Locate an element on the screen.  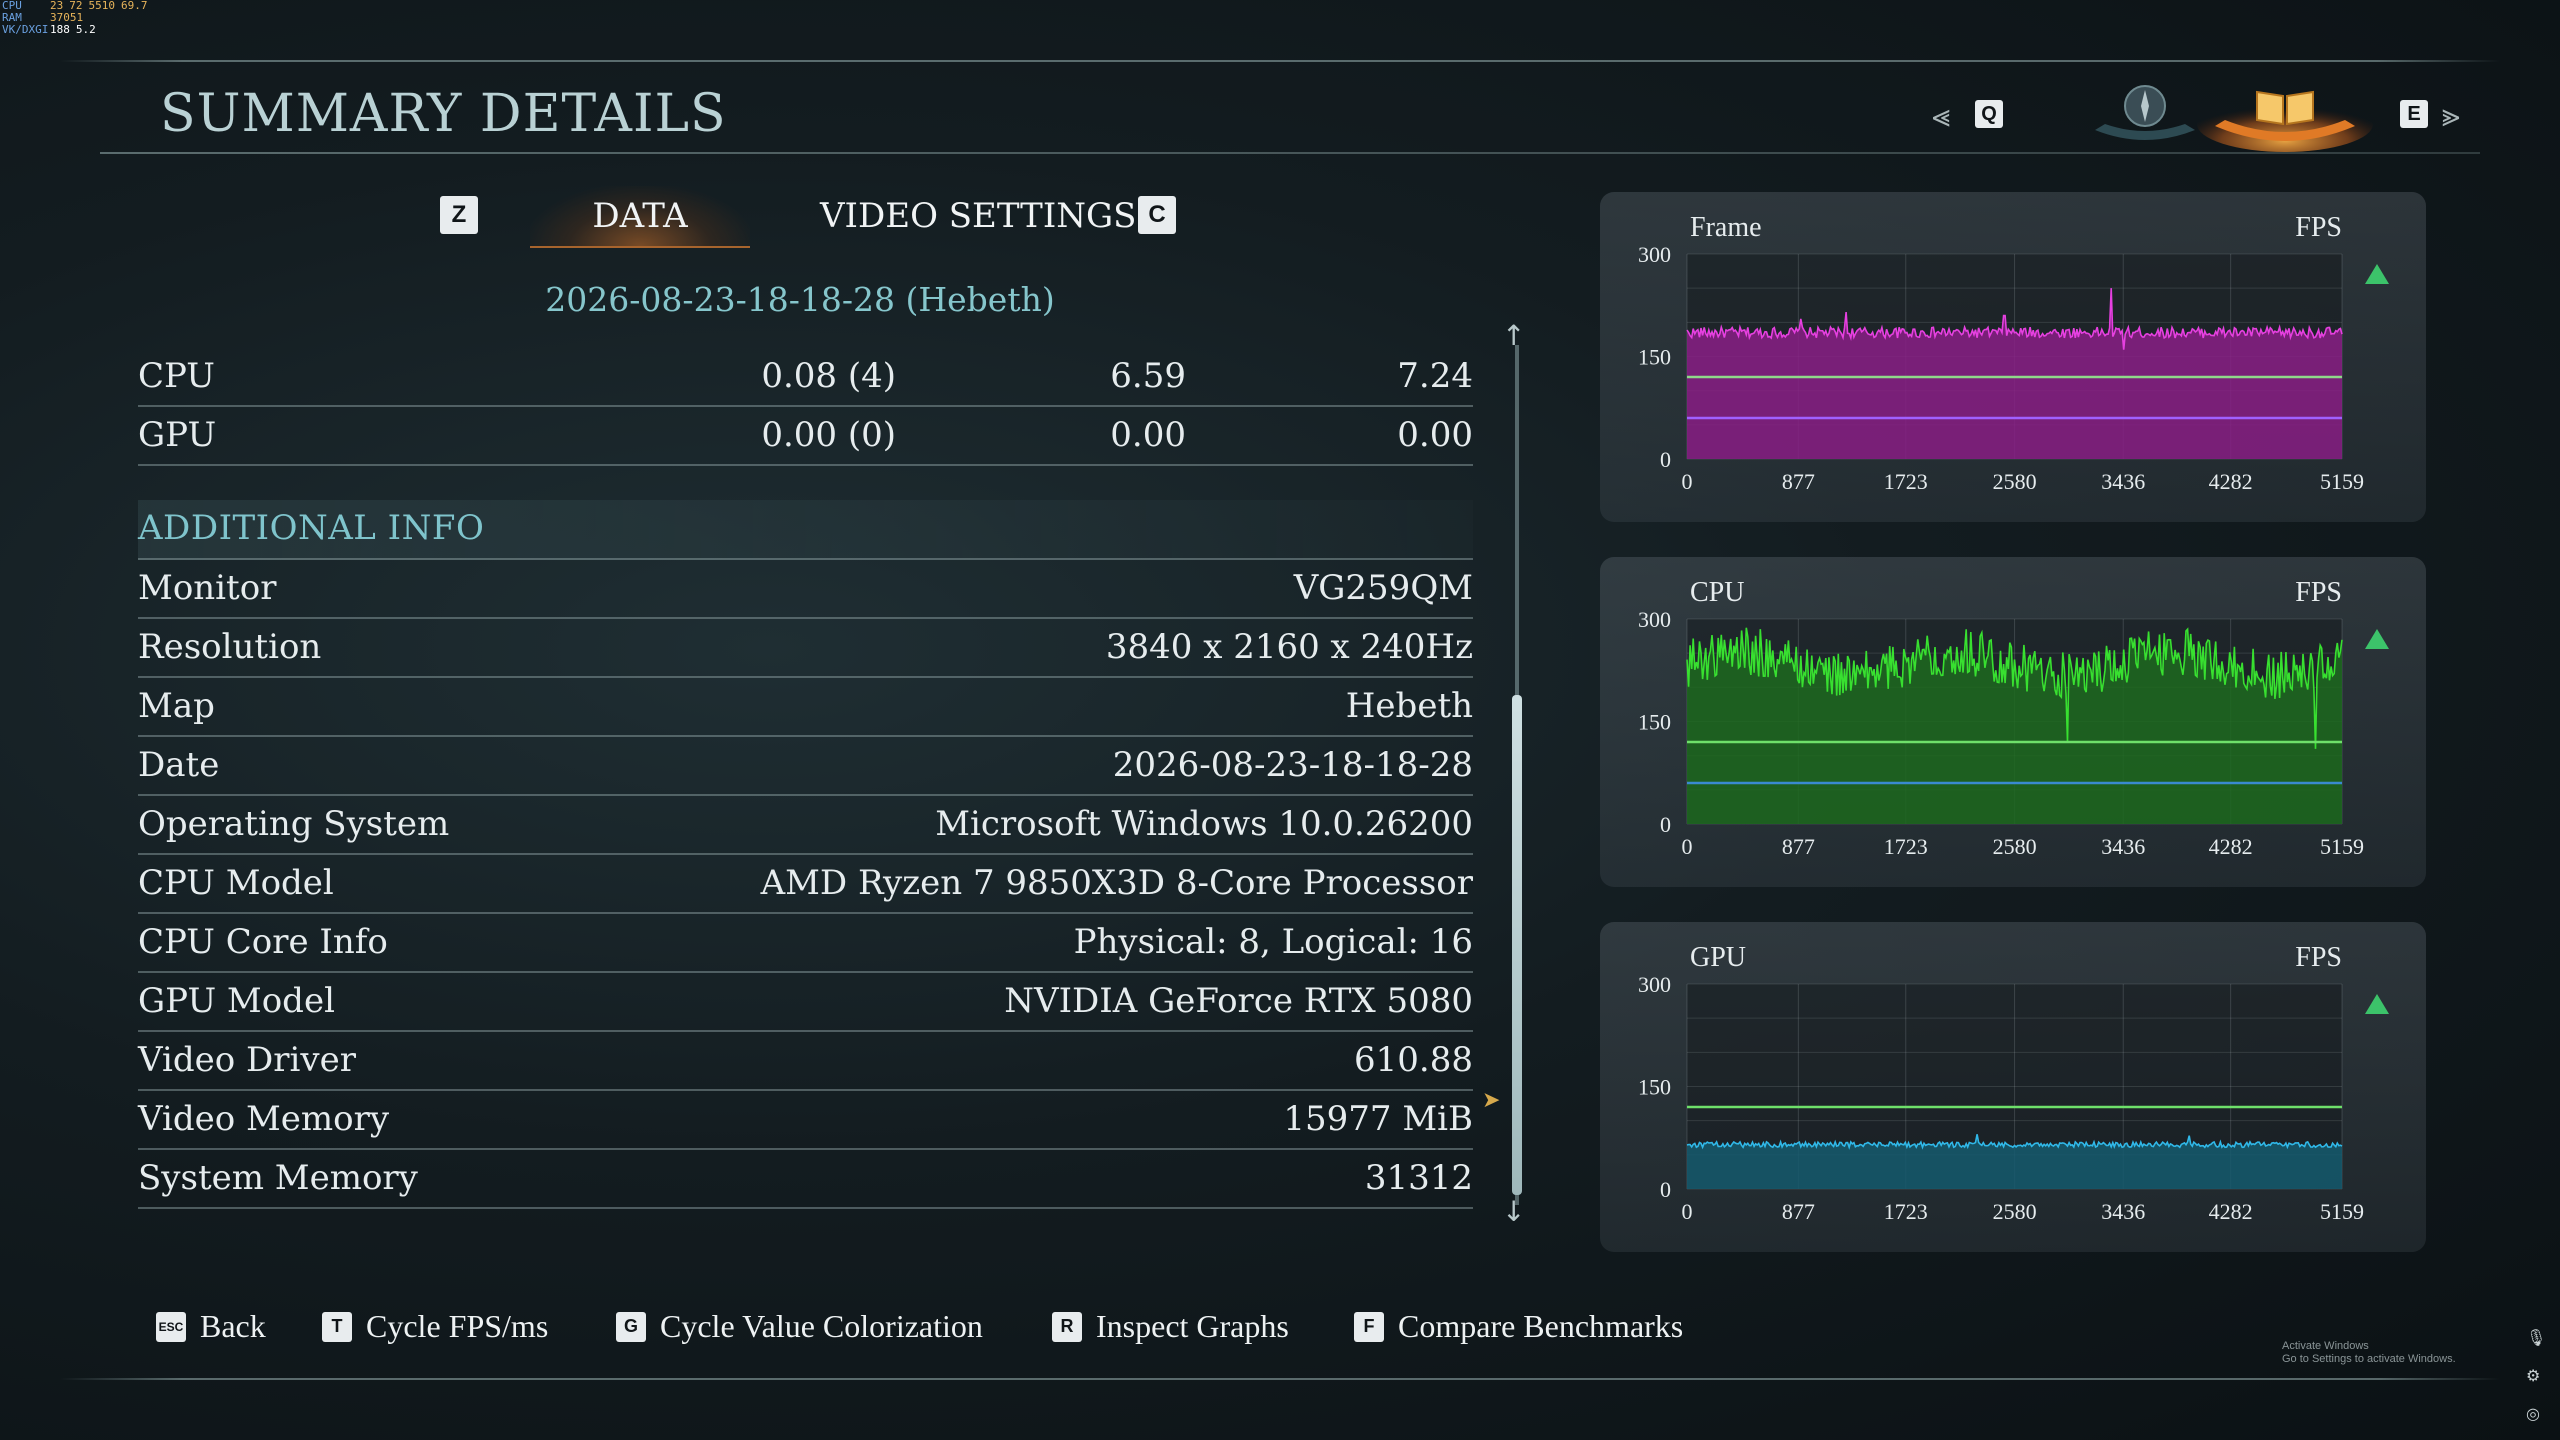
frame-fps-chart: 0 877 1723 2580 3436 4282 5159 0 150 300 Frame FPS is located at coordinates (2013, 357).